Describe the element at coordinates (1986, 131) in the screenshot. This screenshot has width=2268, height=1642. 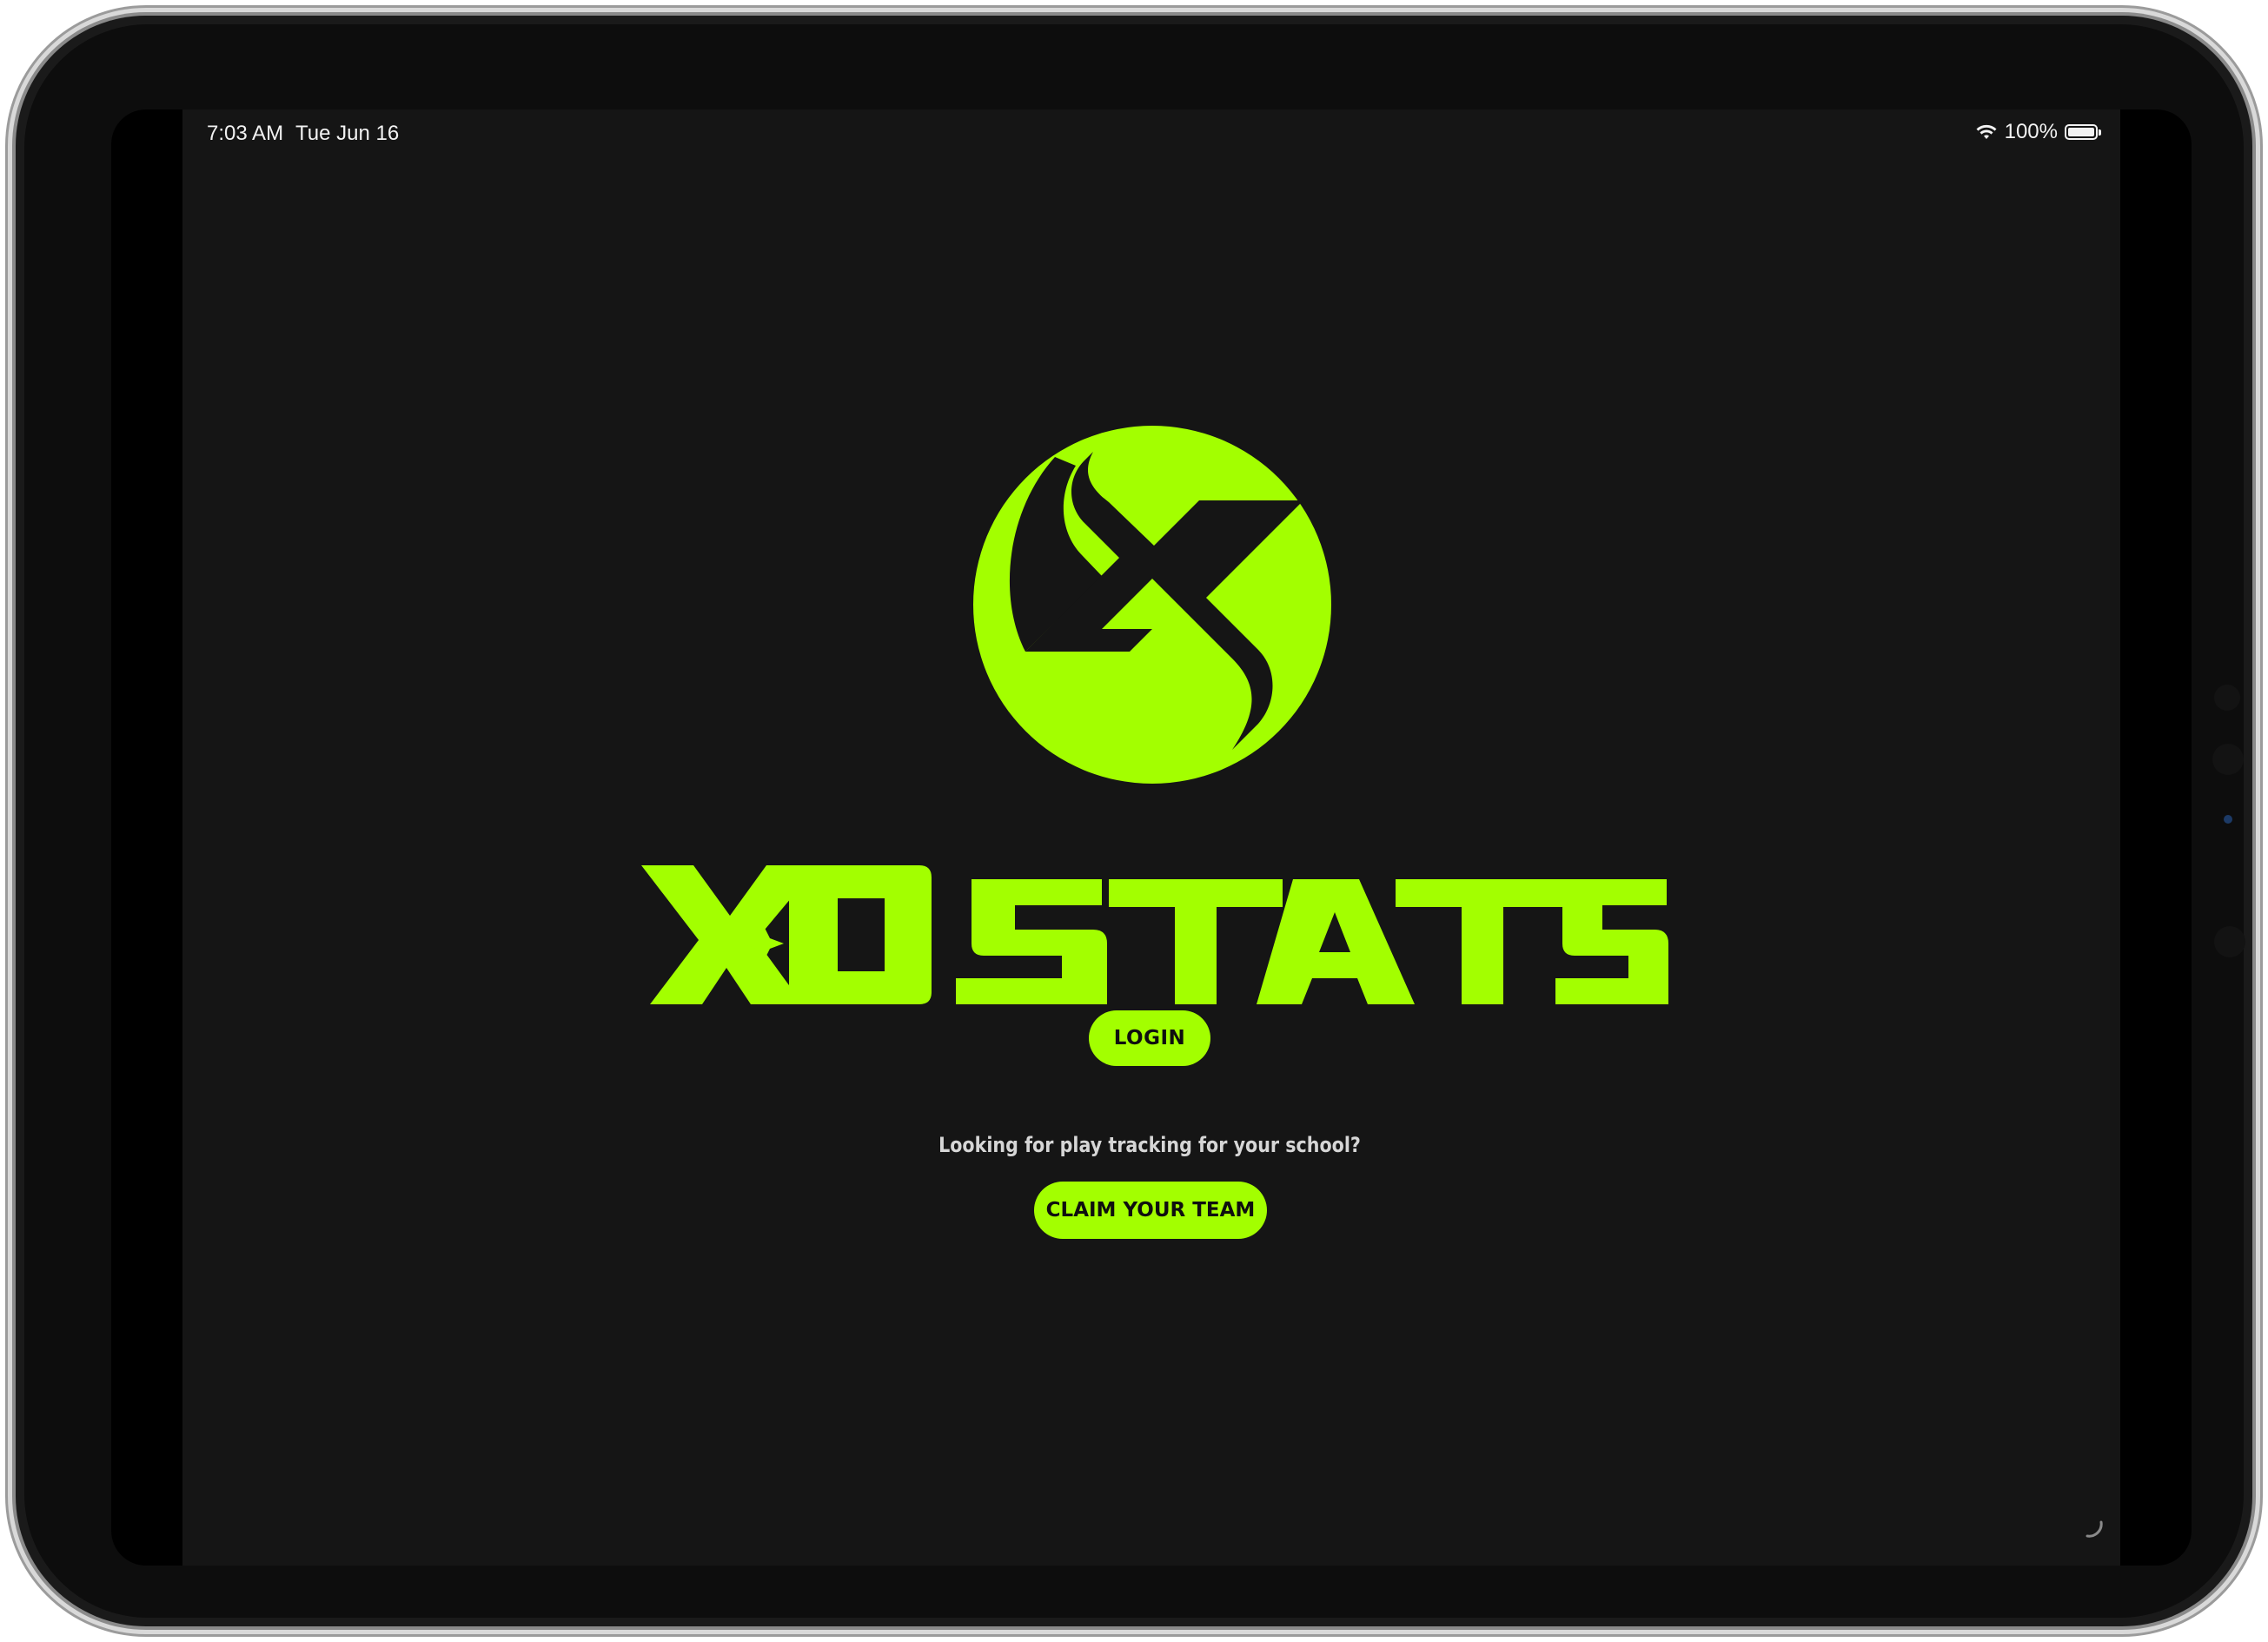
I see `wifi-icon` at that location.